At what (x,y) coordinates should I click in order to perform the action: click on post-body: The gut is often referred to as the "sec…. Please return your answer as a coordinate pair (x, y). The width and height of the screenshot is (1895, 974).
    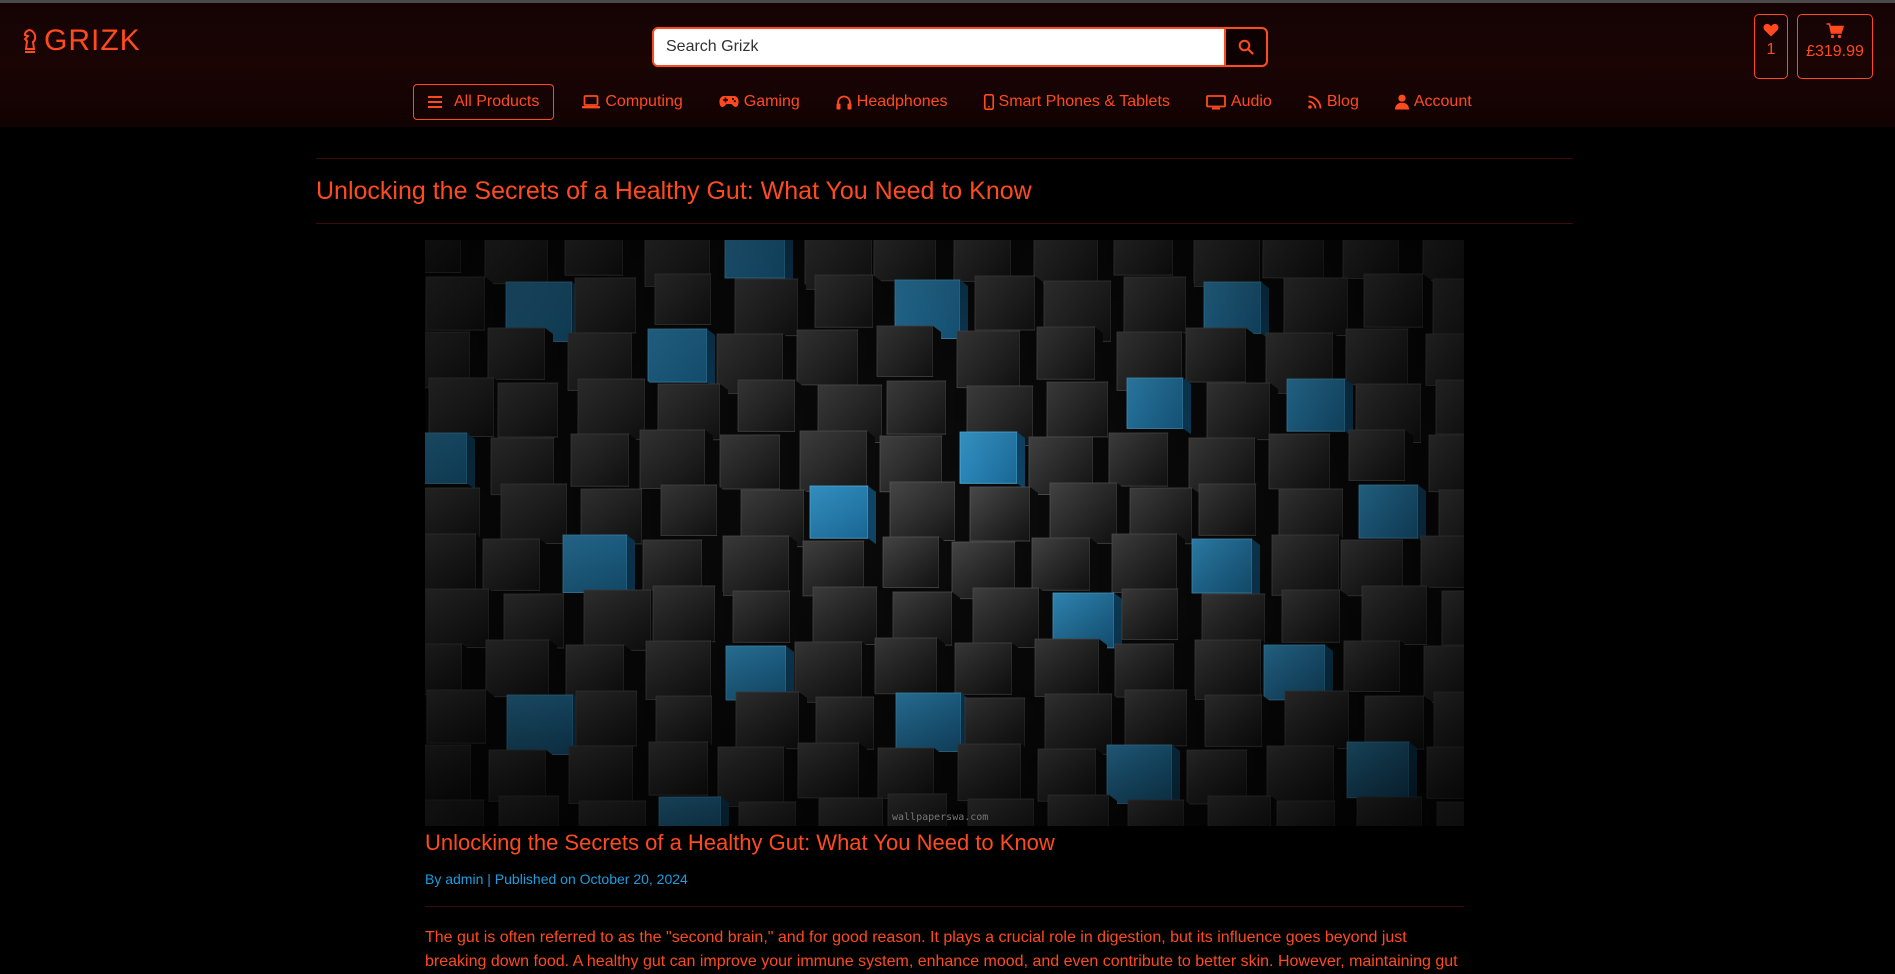
    Looking at the image, I should click on (941, 949).